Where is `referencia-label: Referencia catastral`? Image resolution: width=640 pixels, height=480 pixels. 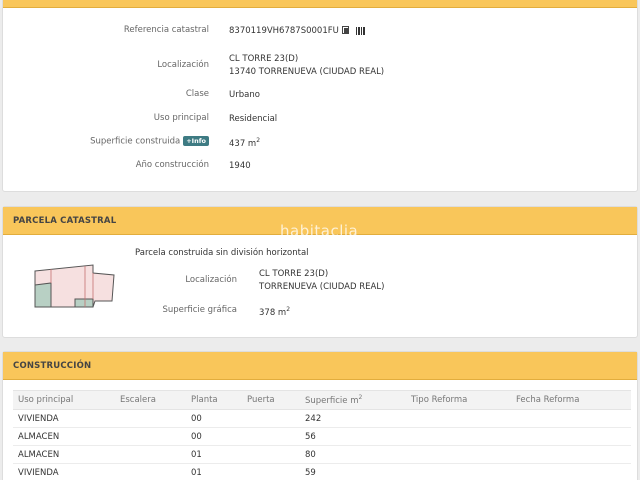 referencia-label: Referencia catastral is located at coordinates (166, 30).